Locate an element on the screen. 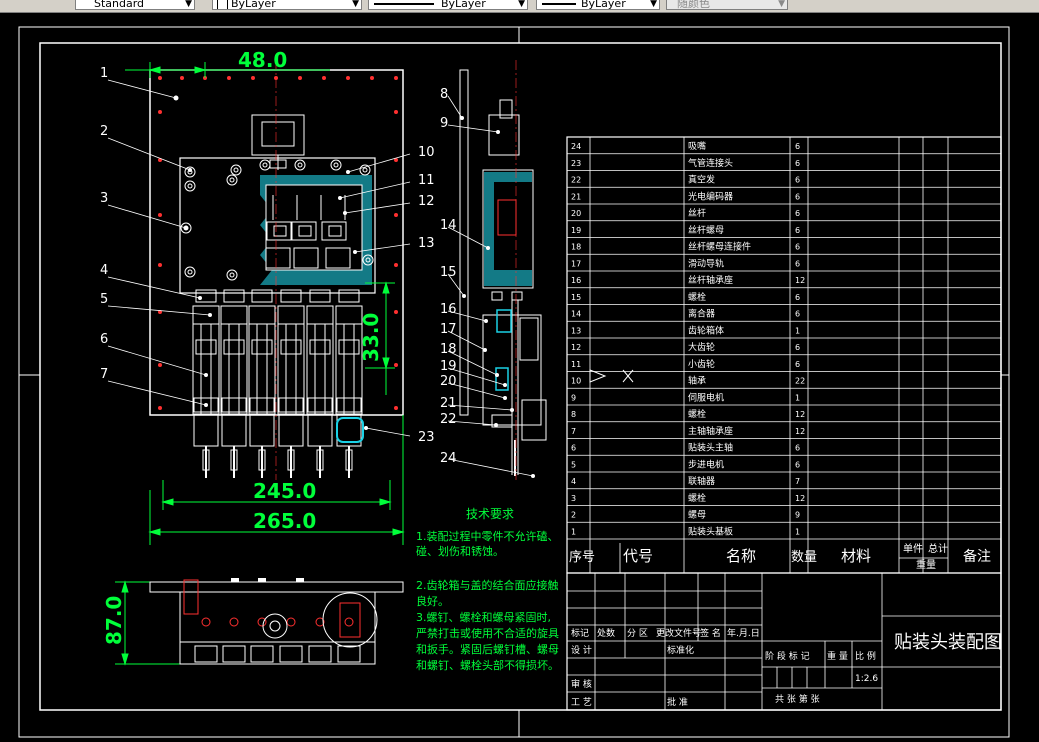  layer-combo: ByLayer ▼ is located at coordinates (287, 5).